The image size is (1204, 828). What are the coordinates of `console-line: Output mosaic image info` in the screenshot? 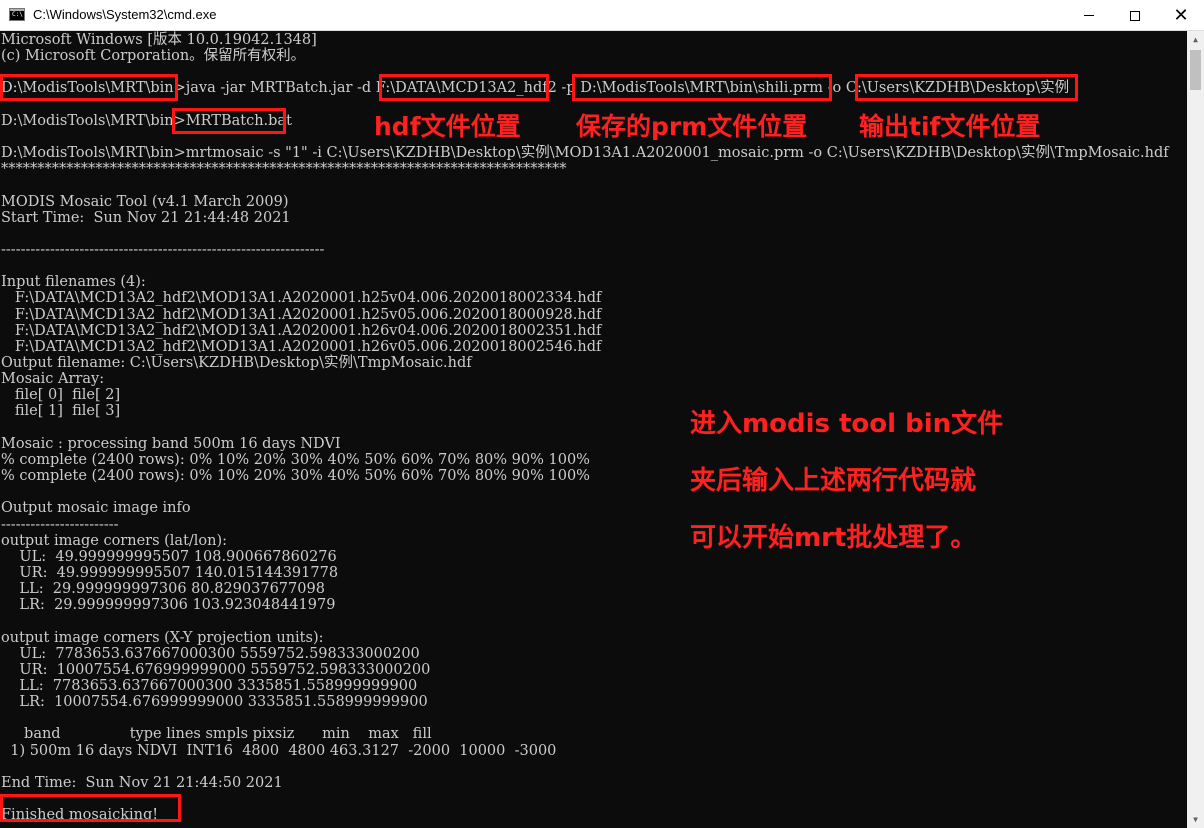 It's located at (96, 508).